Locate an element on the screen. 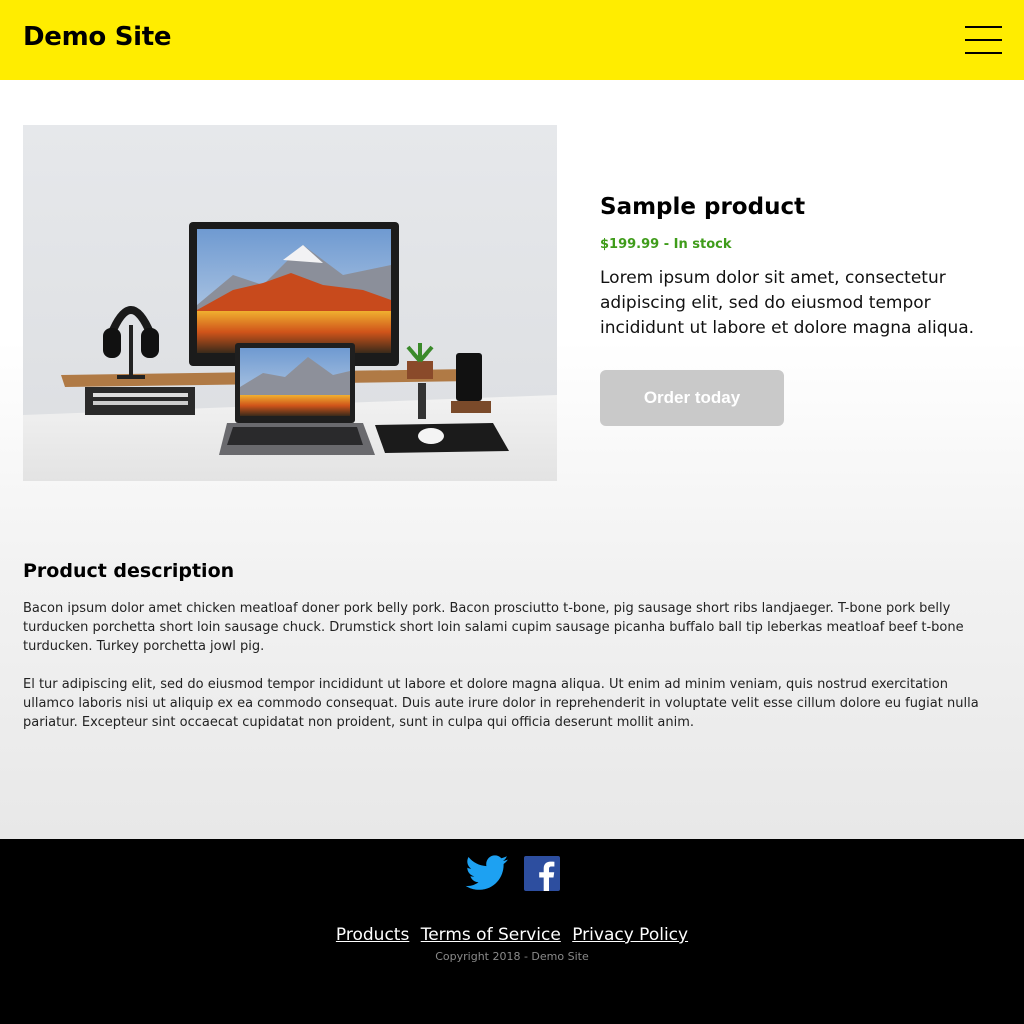 The image size is (1024, 1024). facebook-icon is located at coordinates (542, 875).